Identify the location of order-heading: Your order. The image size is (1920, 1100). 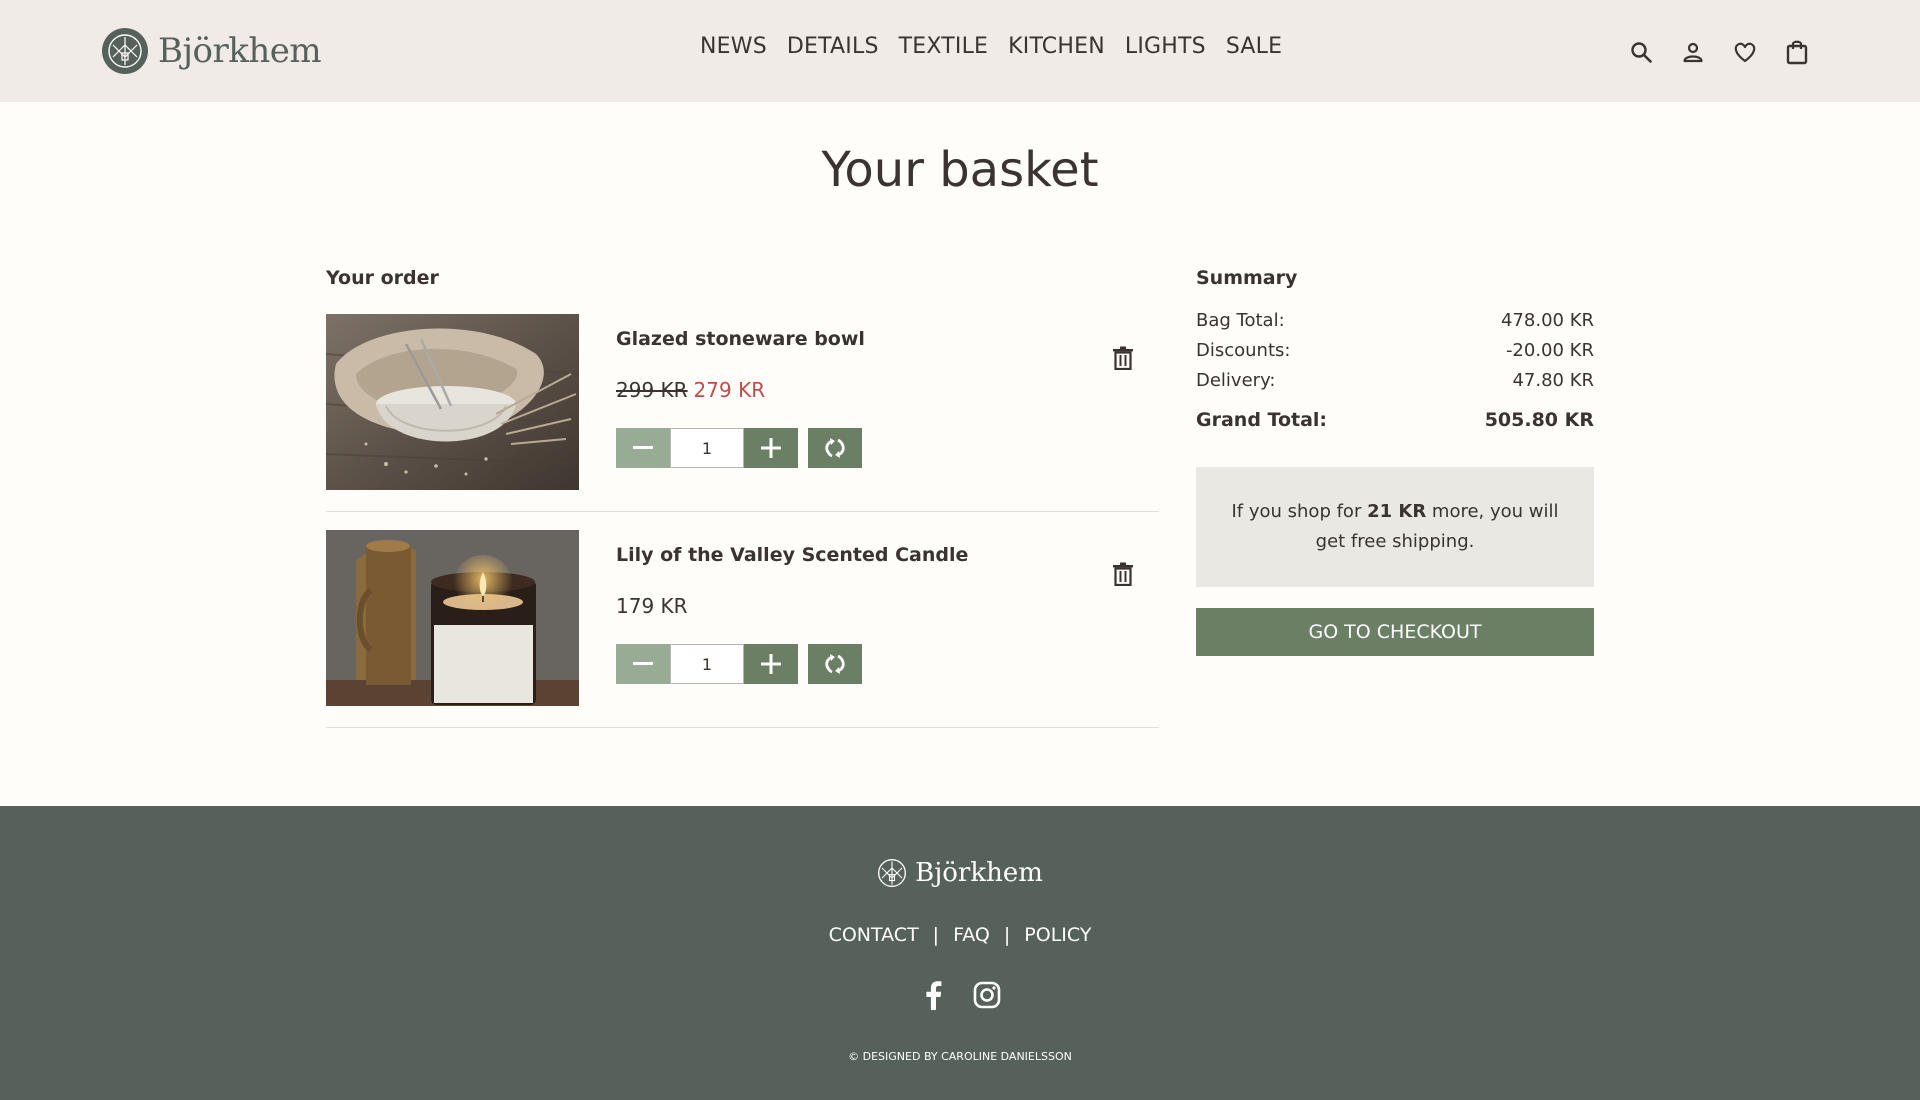
(382, 278).